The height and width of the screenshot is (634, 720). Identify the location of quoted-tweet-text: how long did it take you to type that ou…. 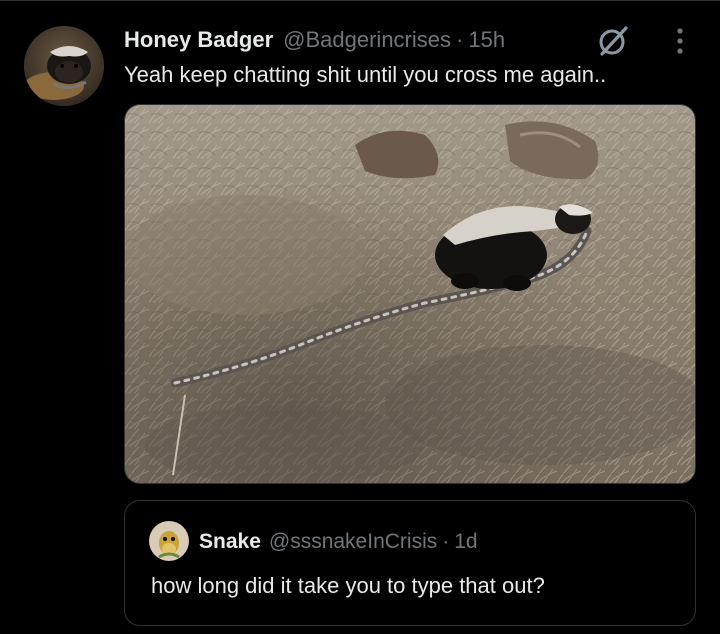
(348, 585).